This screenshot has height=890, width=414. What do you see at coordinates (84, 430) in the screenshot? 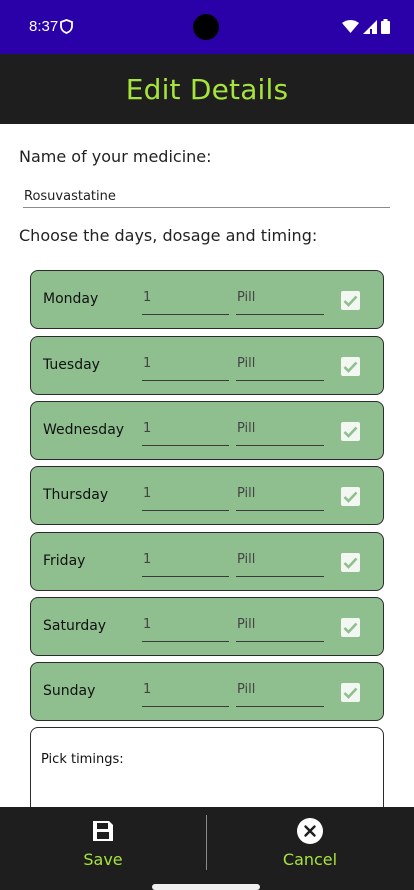
I see `day-name: Wednesday` at bounding box center [84, 430].